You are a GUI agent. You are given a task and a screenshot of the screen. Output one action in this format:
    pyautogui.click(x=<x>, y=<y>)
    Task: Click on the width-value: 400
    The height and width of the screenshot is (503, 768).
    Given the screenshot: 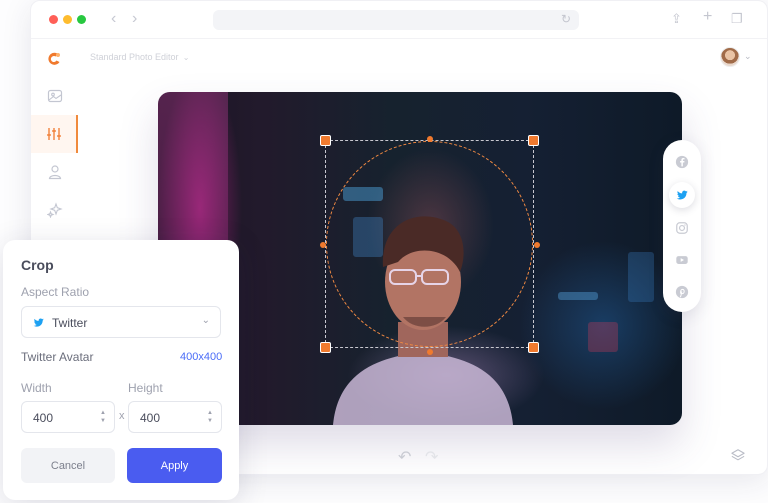 What is the action you would take?
    pyautogui.click(x=43, y=418)
    